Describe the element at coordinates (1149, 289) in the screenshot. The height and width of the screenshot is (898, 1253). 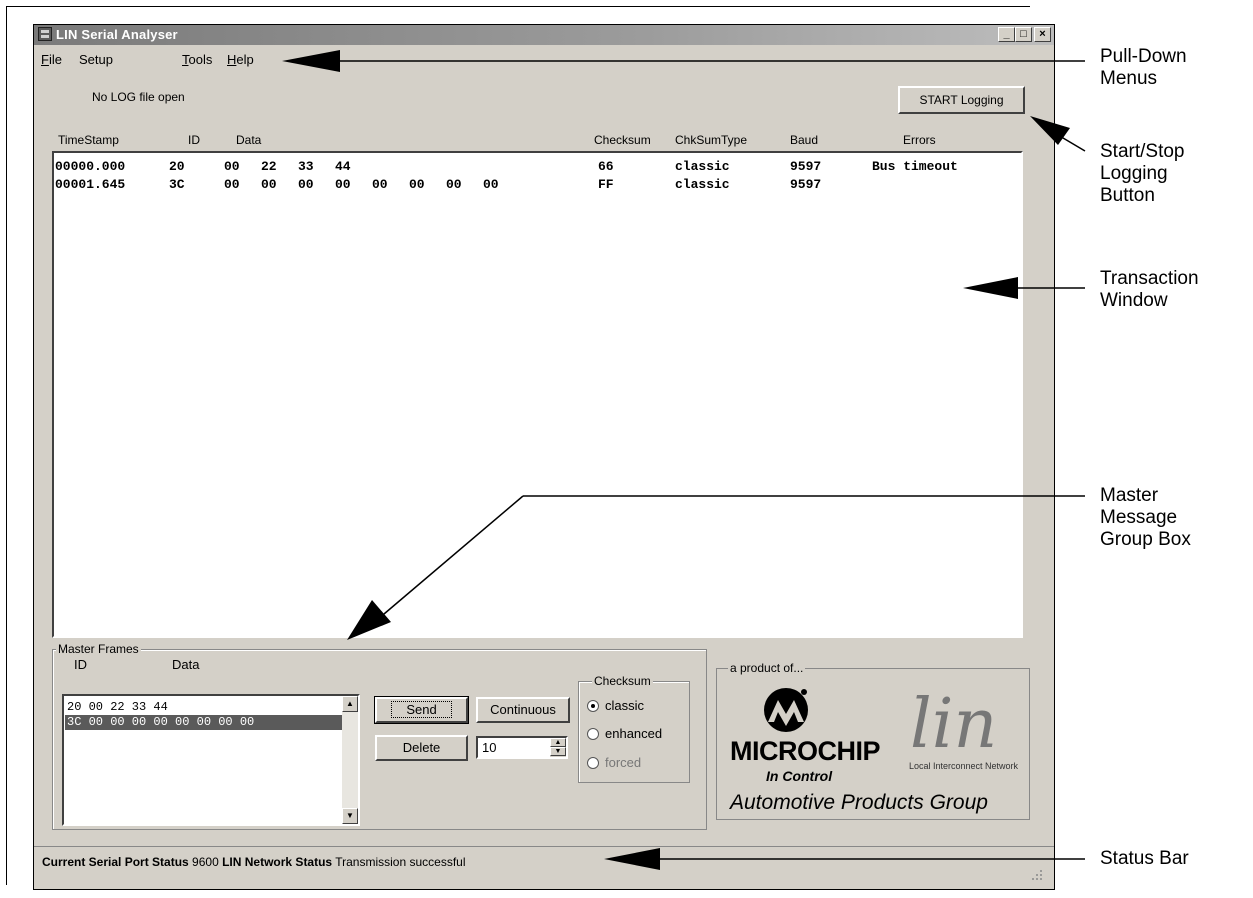
I see `callout-transaction-window: Transaction Window` at that location.